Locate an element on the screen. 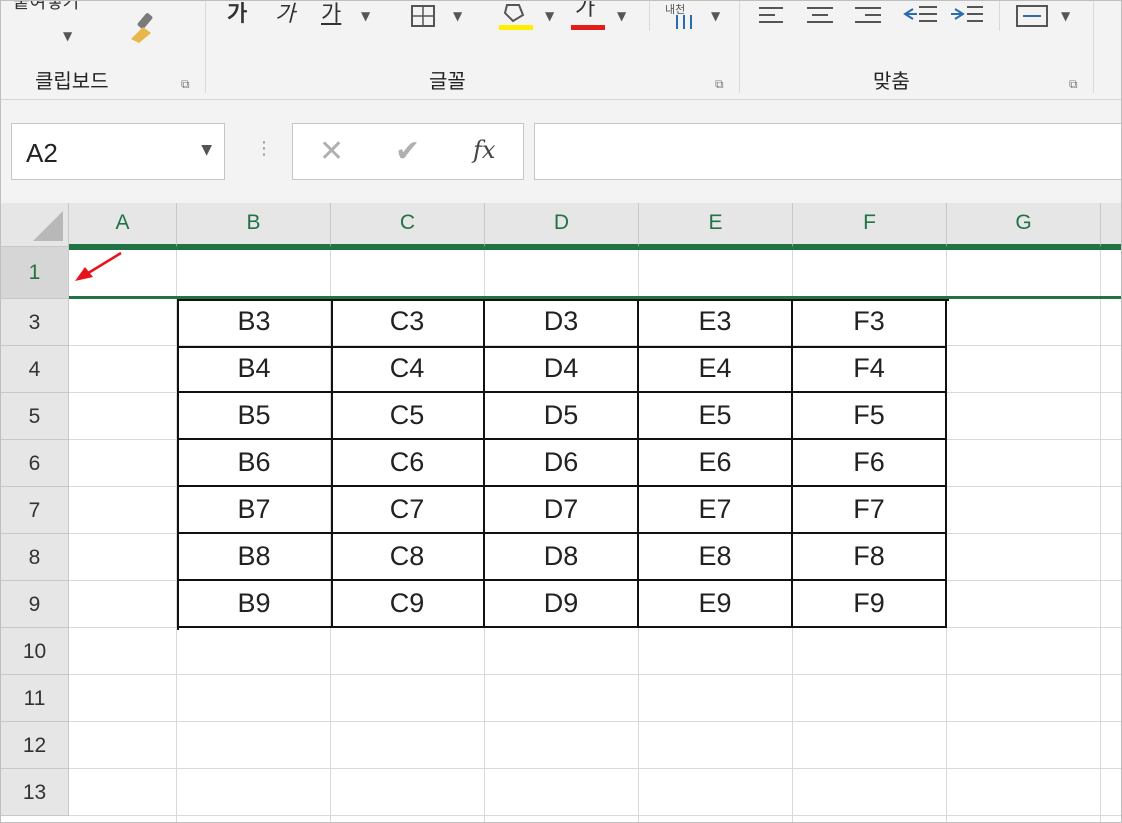  formula-buttons: ✕ ✔ fx is located at coordinates (408, 151).